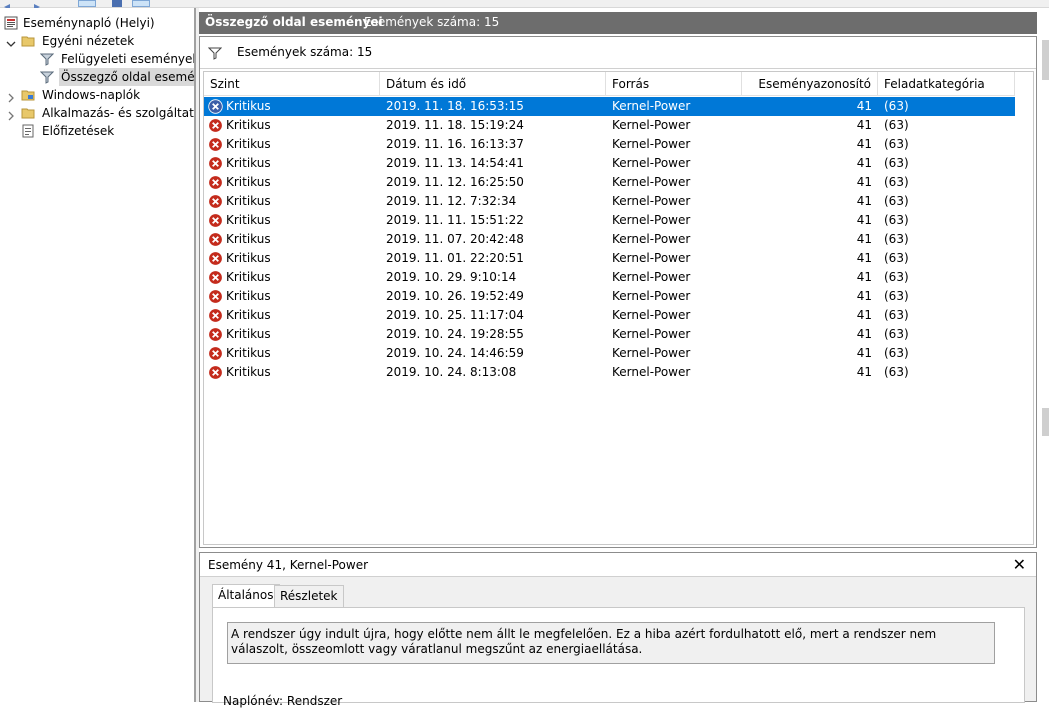 Image resolution: width=1049 pixels, height=708 pixels. I want to click on action-pane-button, so click(141, 3).